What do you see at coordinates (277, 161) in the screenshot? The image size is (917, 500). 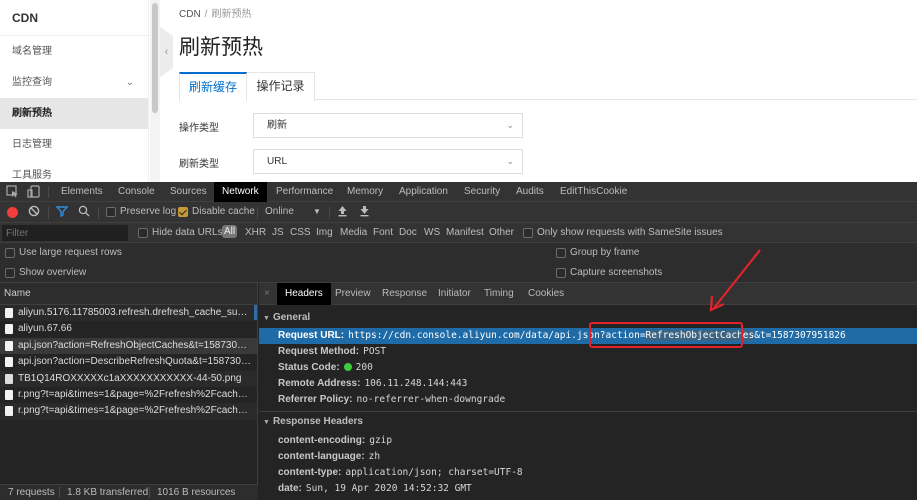 I see `refresh-type-value: URL` at bounding box center [277, 161].